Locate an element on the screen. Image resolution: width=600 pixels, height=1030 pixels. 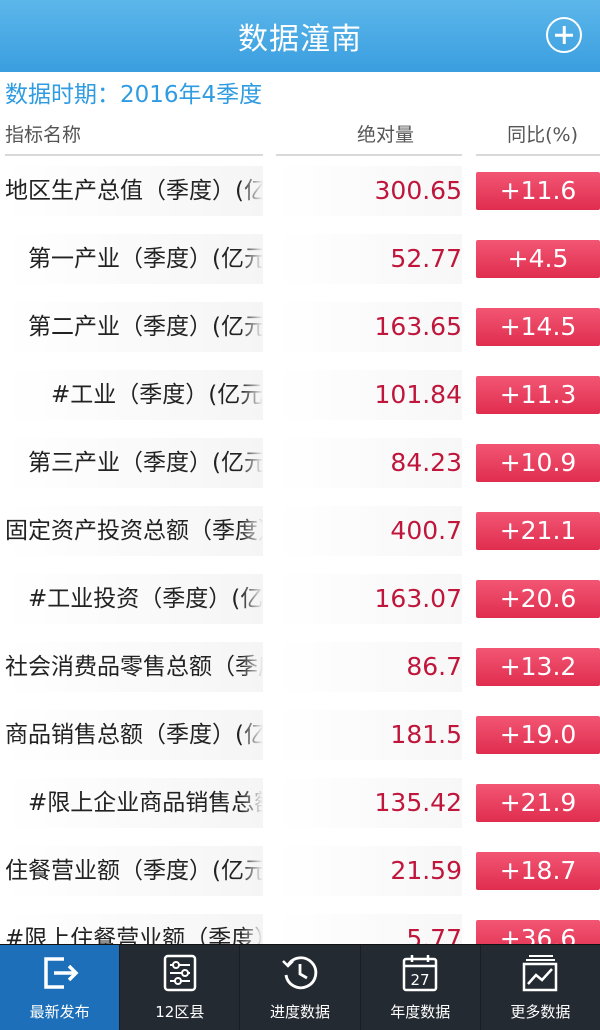
column-header-name: 指标名称 is located at coordinates (134, 137).